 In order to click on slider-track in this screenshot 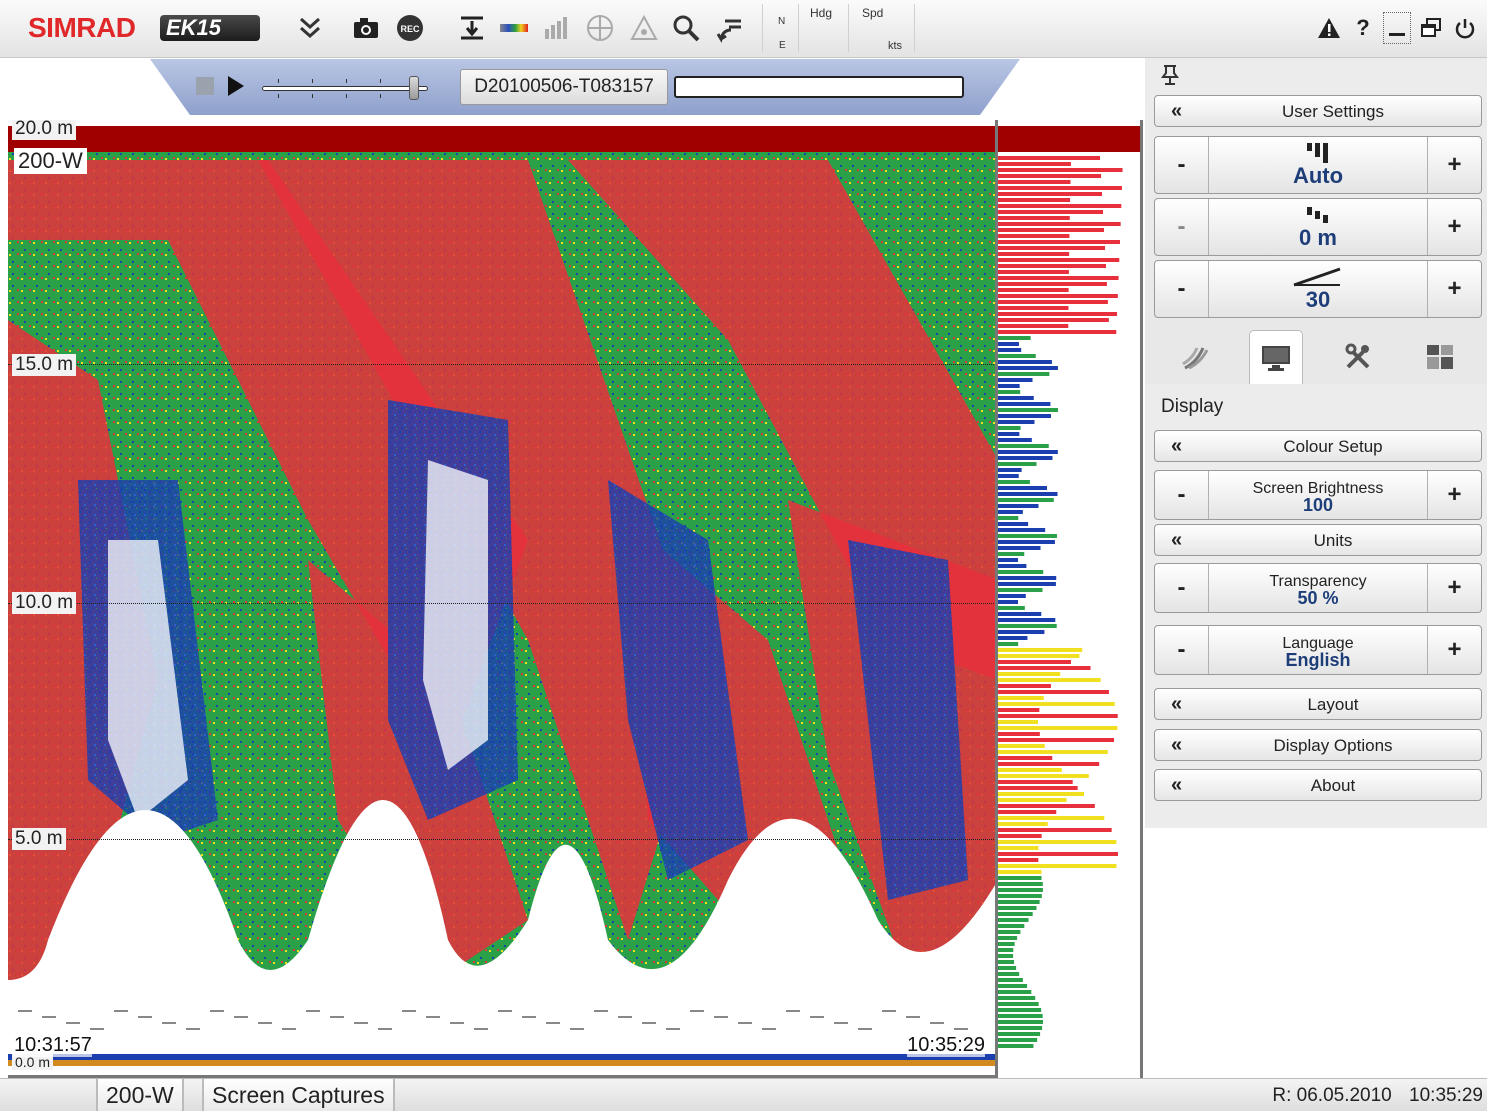, I will do `click(345, 88)`.